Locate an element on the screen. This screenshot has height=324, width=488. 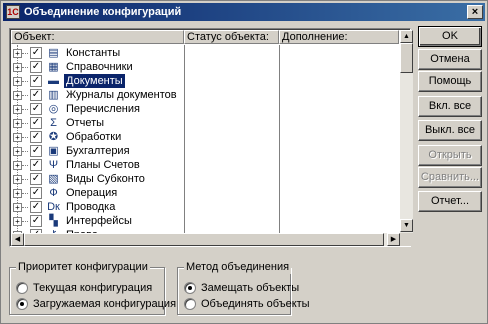
merge-method-group-title: Метод объединения is located at coordinates (238, 267).